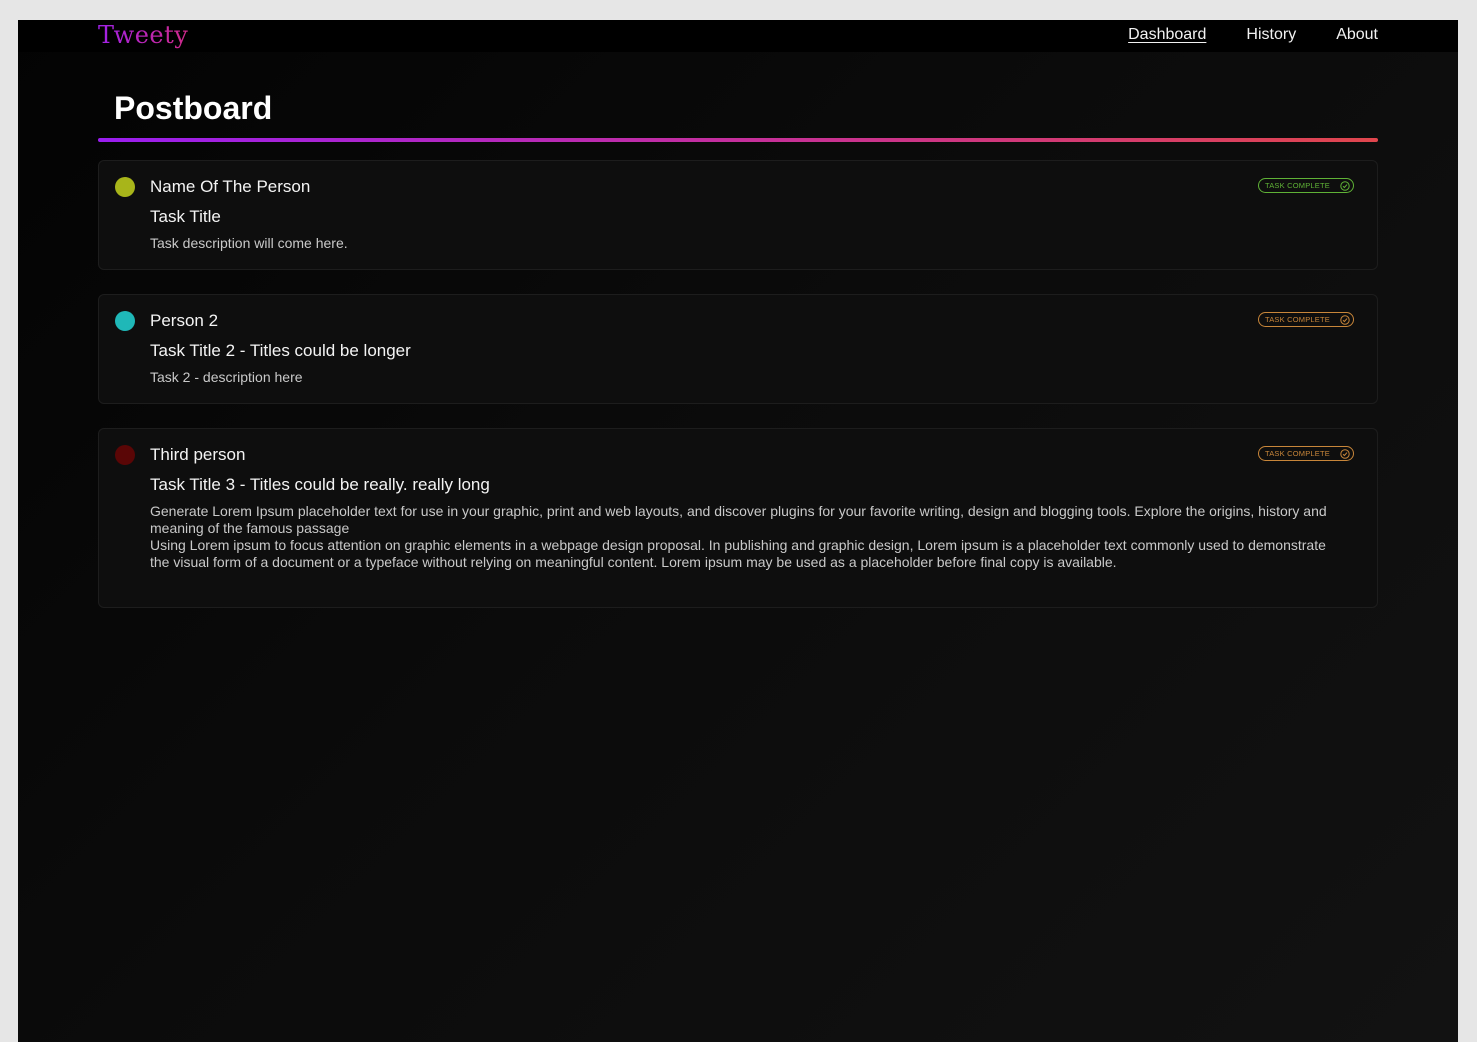  I want to click on top-navbar: Tweety Dashboard History About, so click(738, 36).